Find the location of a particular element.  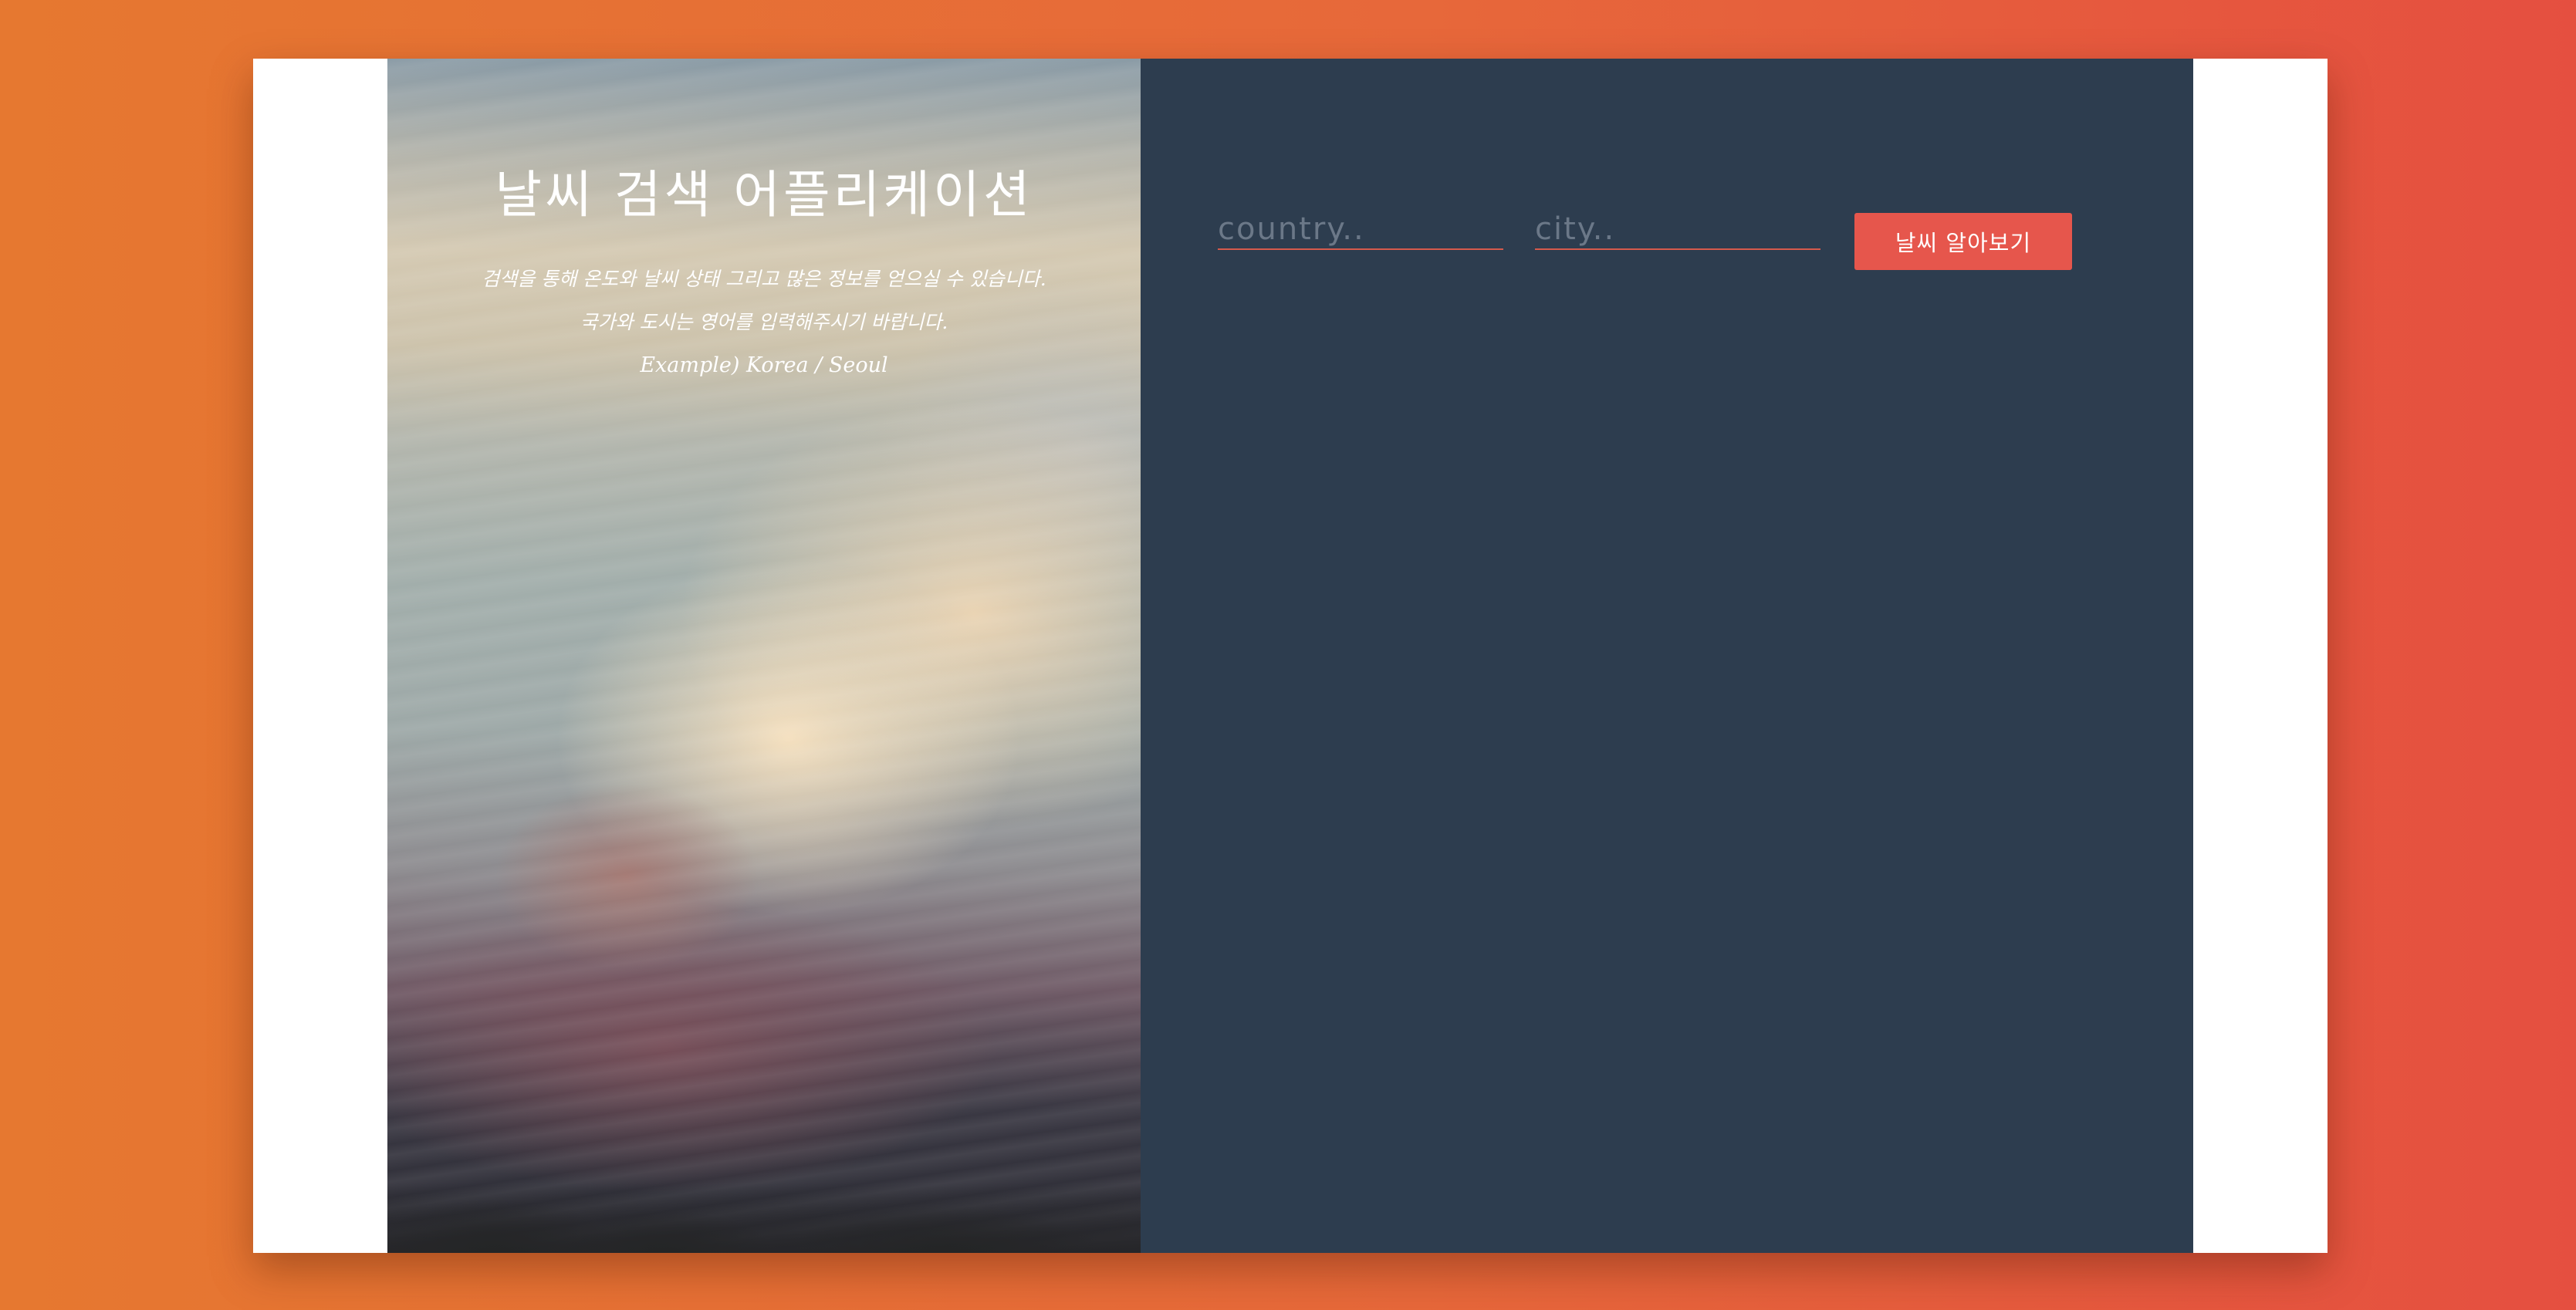

example-text: Example) Korea / Seoul is located at coordinates (764, 365).